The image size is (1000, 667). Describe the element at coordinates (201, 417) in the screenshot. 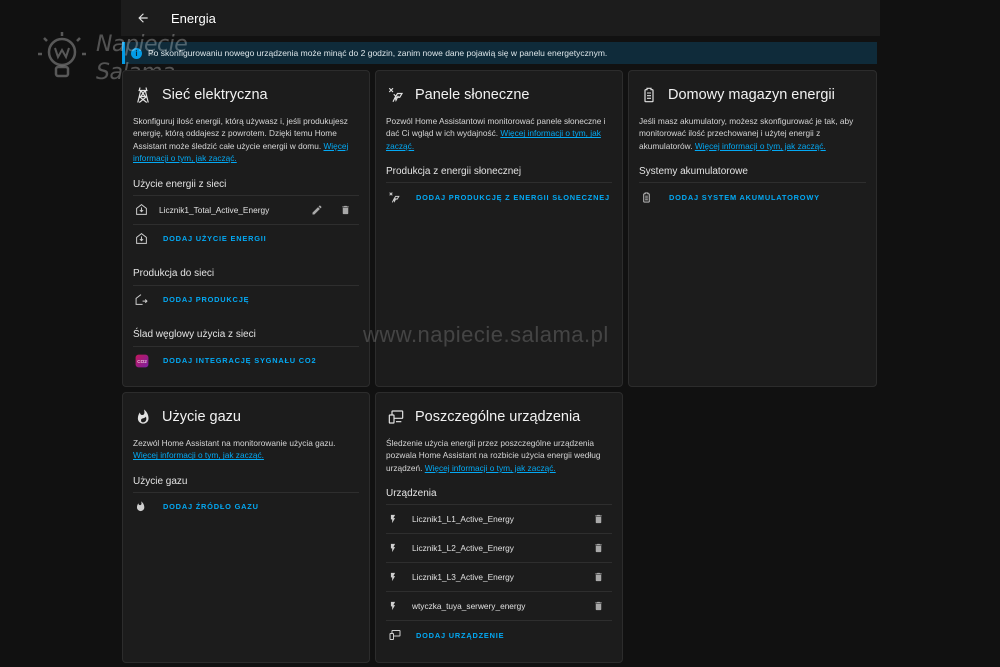

I see `card-title: Użycie gazu` at that location.